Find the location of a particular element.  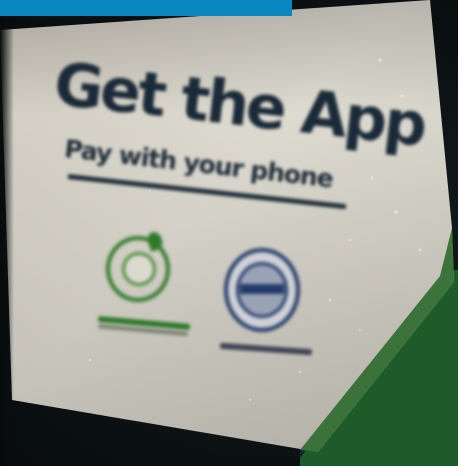

top-blue-bar is located at coordinates (146, 8).